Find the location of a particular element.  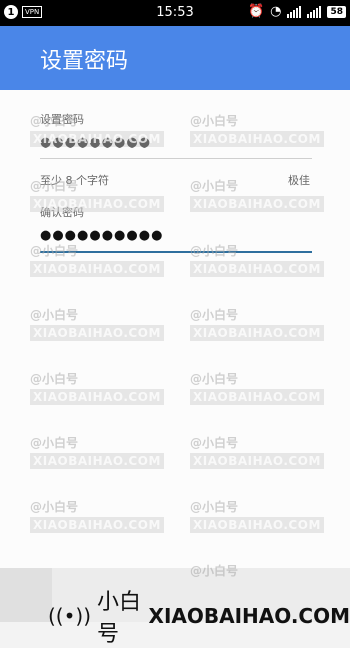

password-field: ●●●●●●●●● is located at coordinates (95, 142).